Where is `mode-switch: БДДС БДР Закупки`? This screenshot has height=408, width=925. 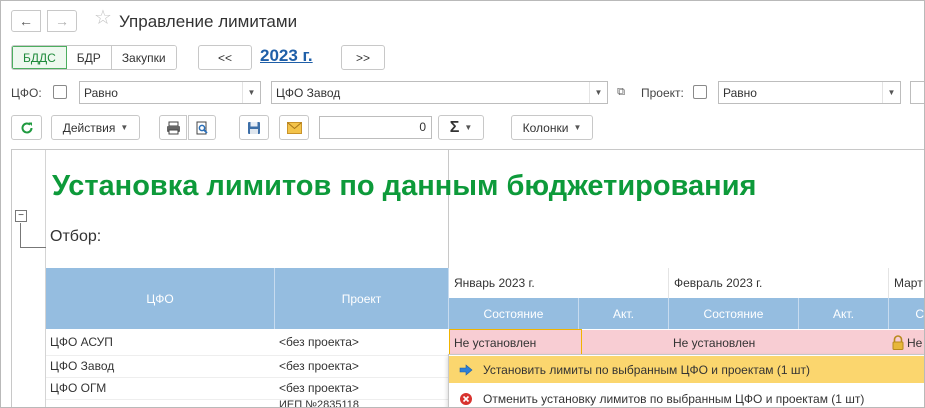
mode-switch: БДДС БДР Закупки is located at coordinates (94, 57).